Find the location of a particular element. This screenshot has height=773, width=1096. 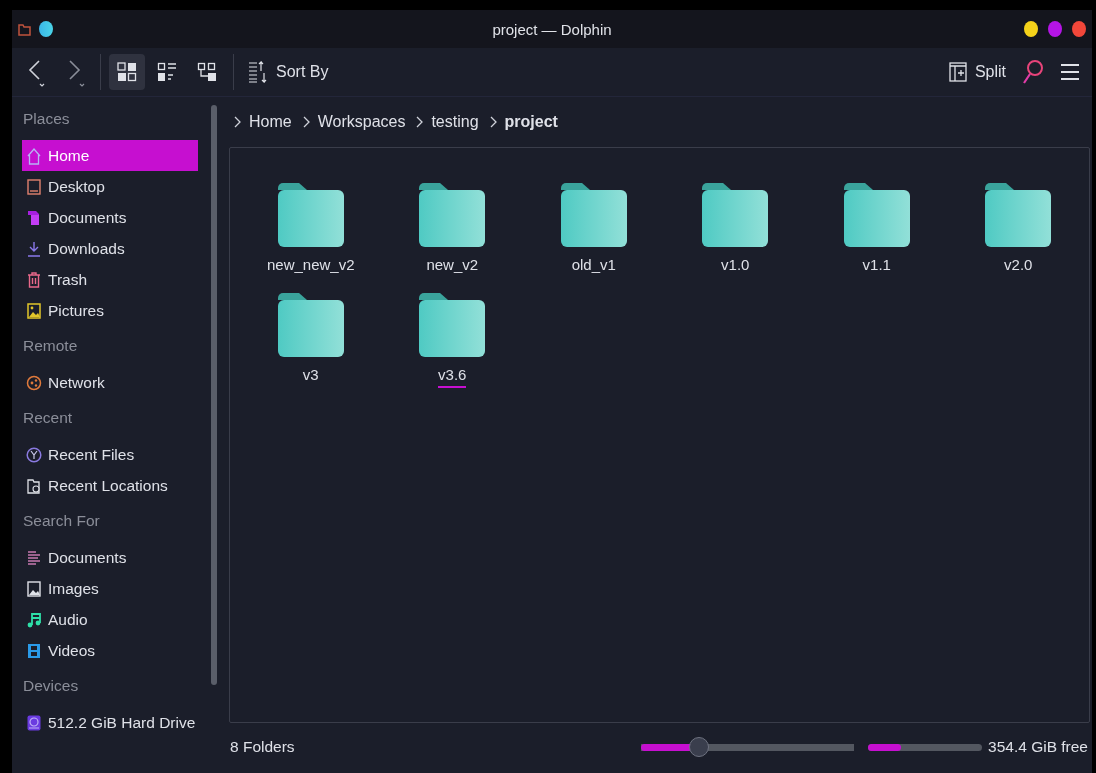

icons-view-button is located at coordinates (127, 72).